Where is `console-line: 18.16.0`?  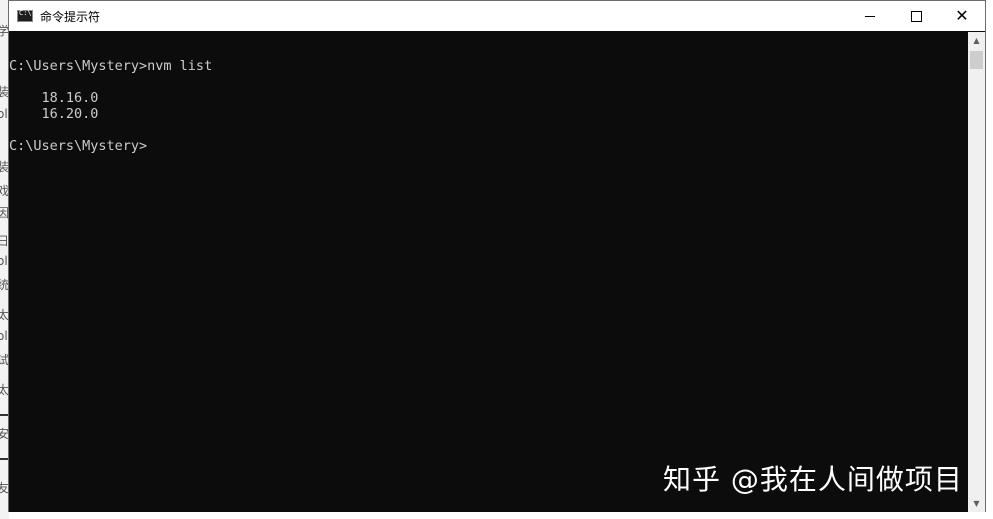
console-line: 18.16.0 is located at coordinates (54, 98).